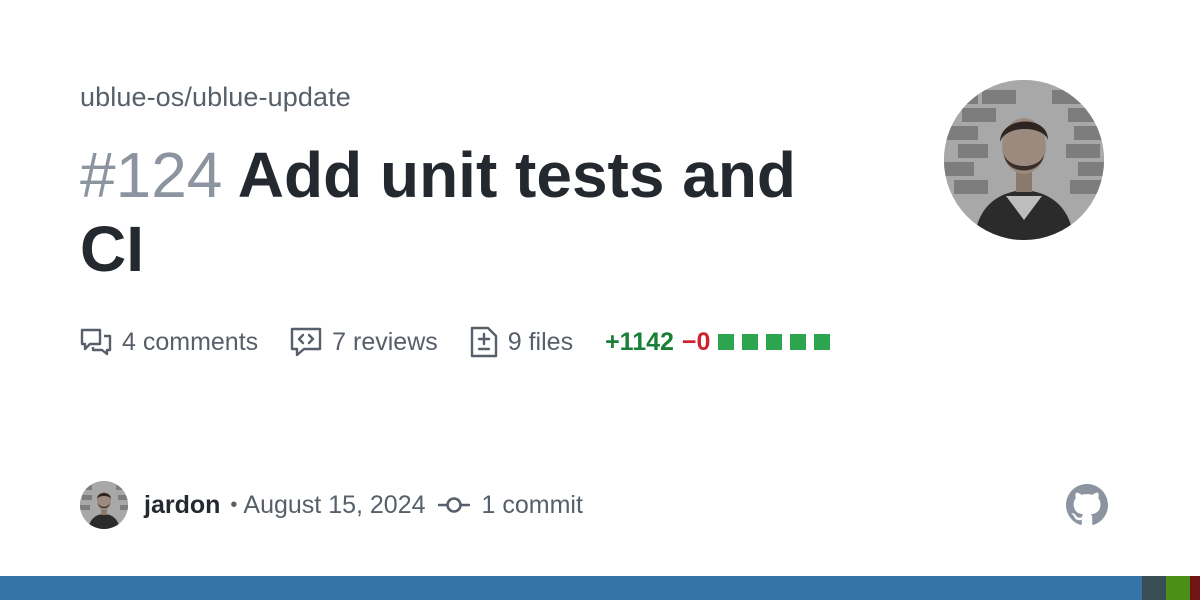  Describe the element at coordinates (182, 505) in the screenshot. I see `author-name: jardon` at that location.